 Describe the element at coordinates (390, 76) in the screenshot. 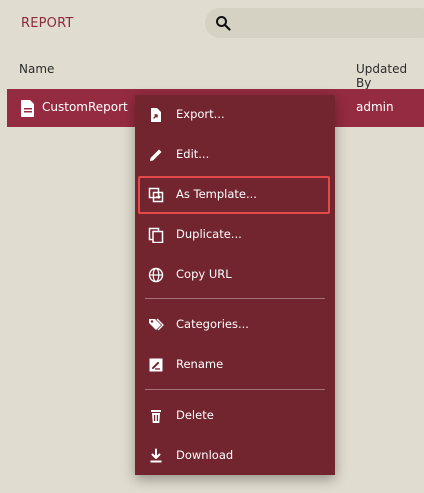

I see `column-header-updated-by: Updated By` at that location.